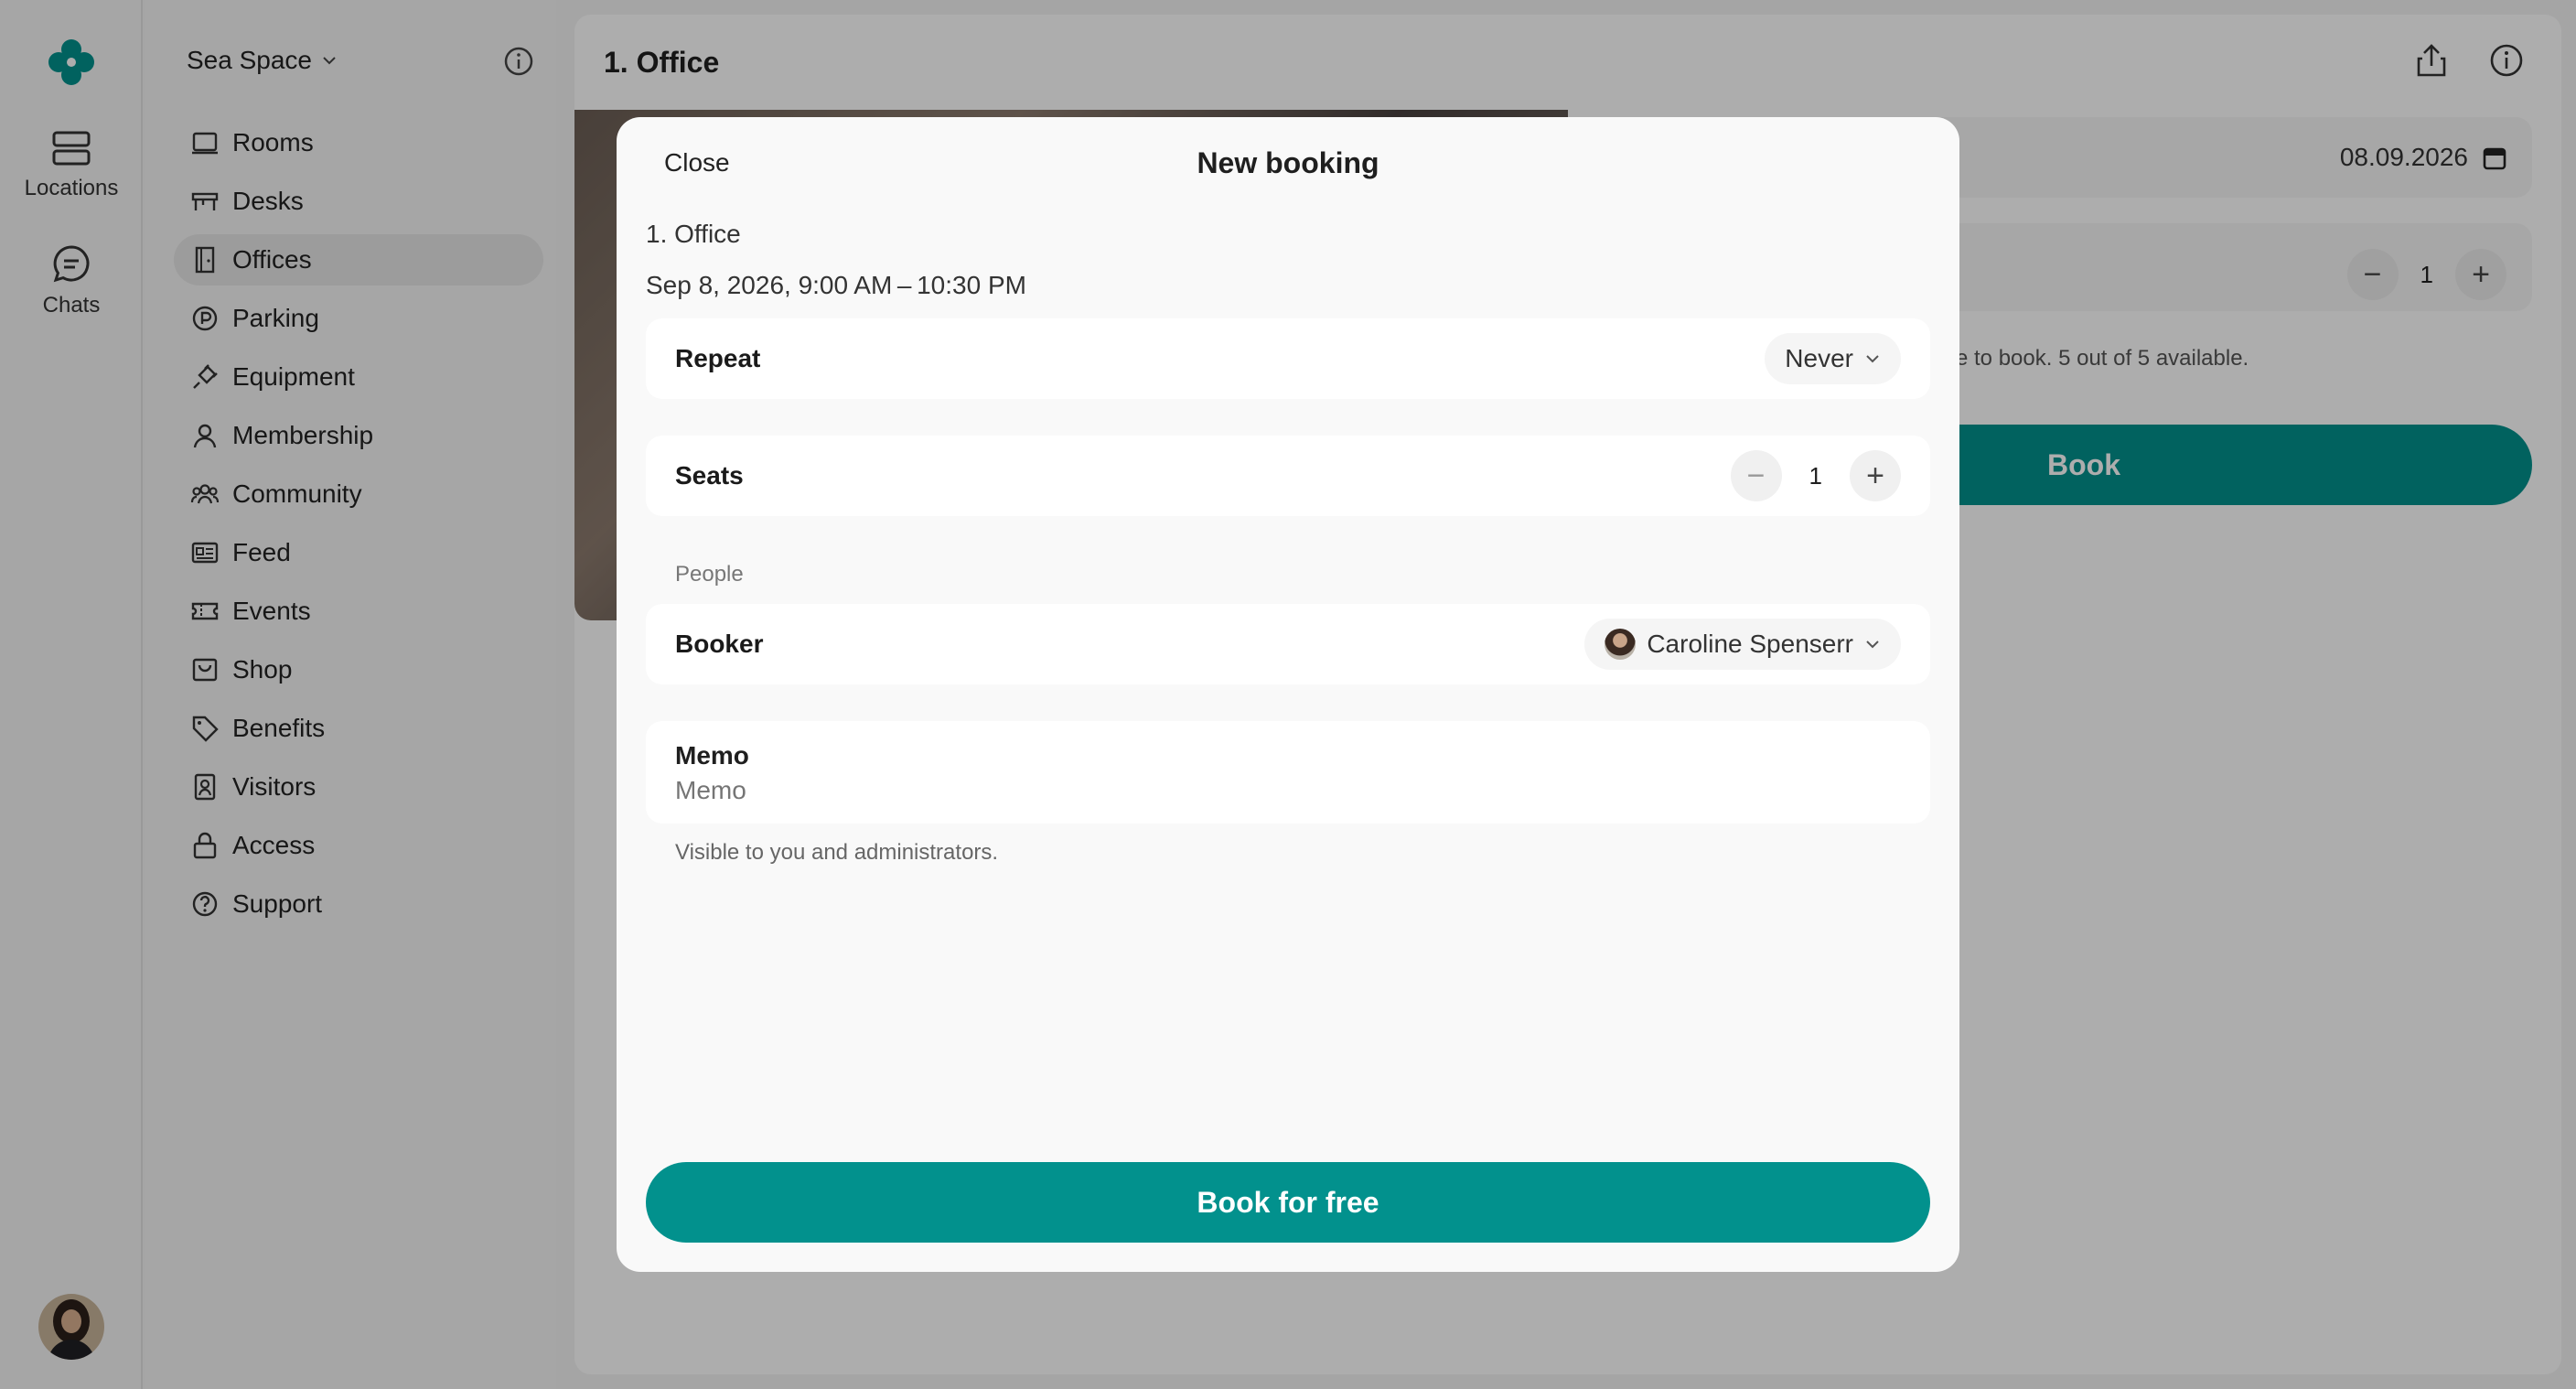  What do you see at coordinates (1288, 1202) in the screenshot?
I see `book-for-free-button: Book for free` at bounding box center [1288, 1202].